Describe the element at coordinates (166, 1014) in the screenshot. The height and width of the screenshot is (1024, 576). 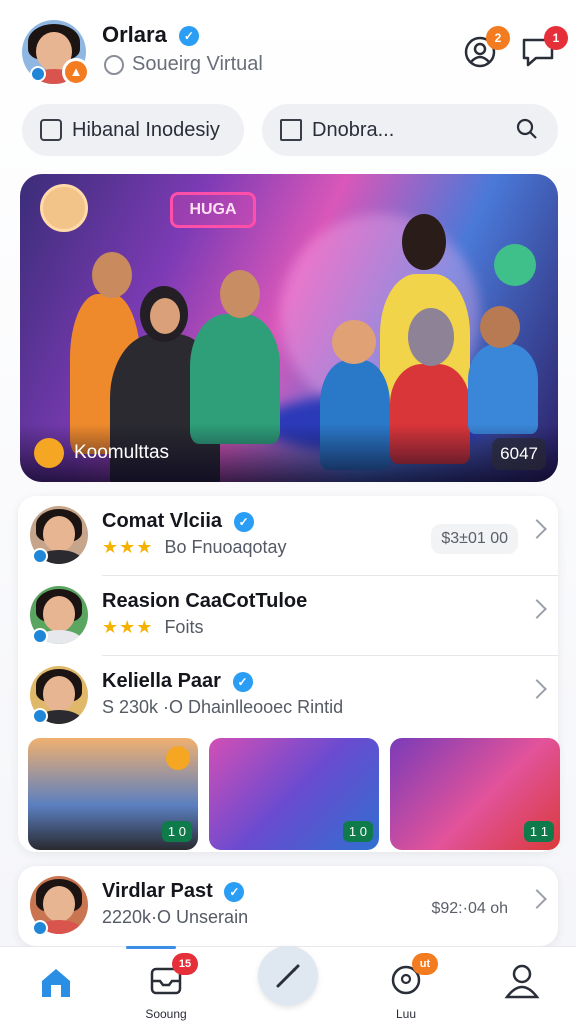
I see `nav-label: Sooung` at that location.